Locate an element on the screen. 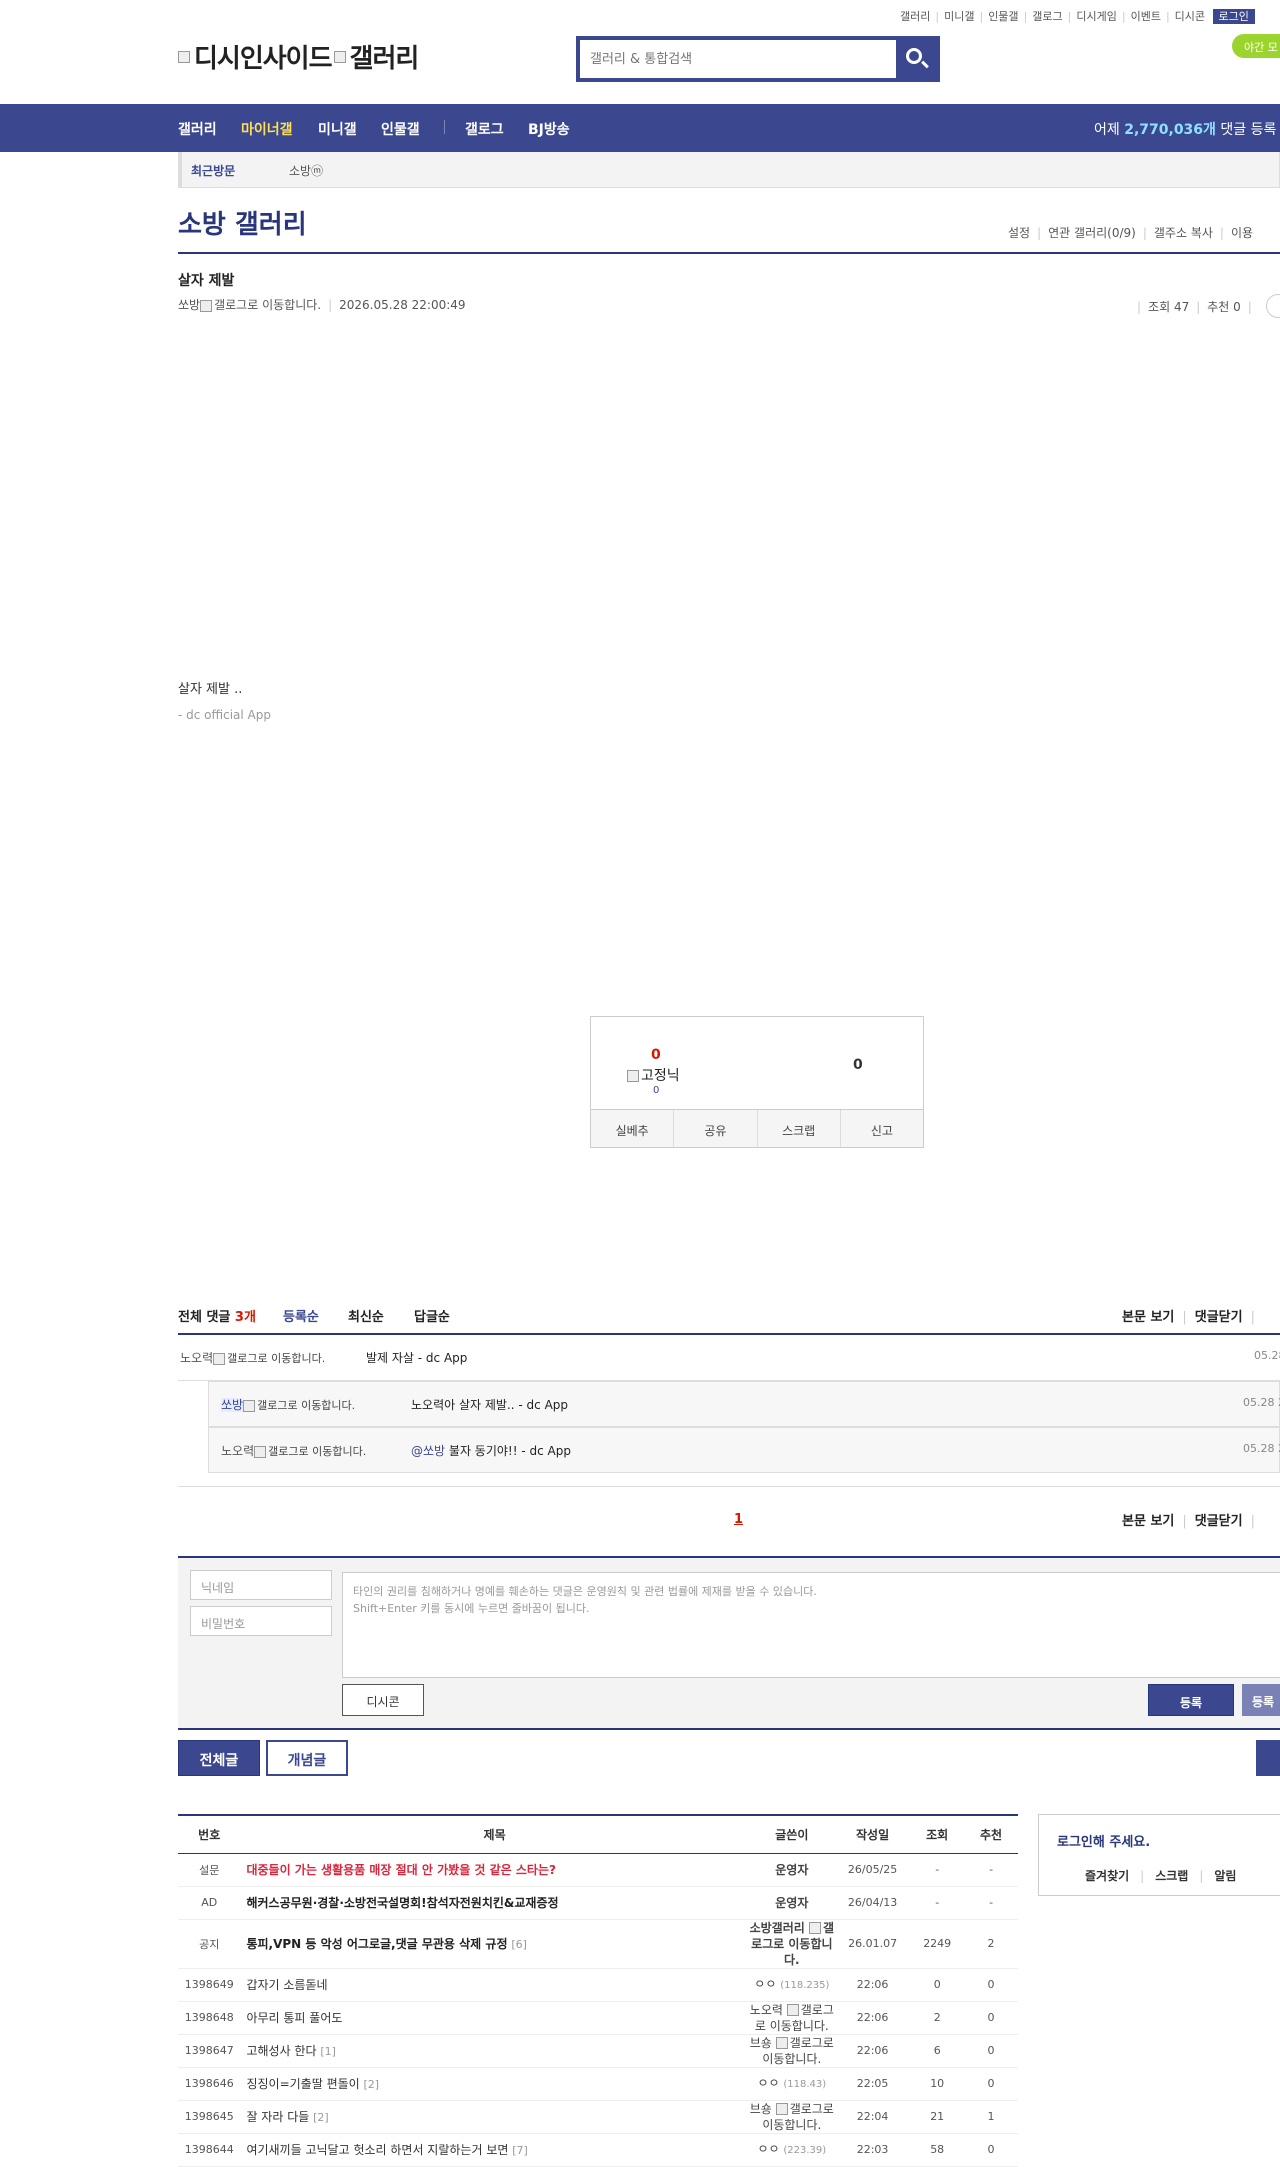 This screenshot has width=1280, height=2167. util-link-dccon: 디시콘 is located at coordinates (1190, 16).